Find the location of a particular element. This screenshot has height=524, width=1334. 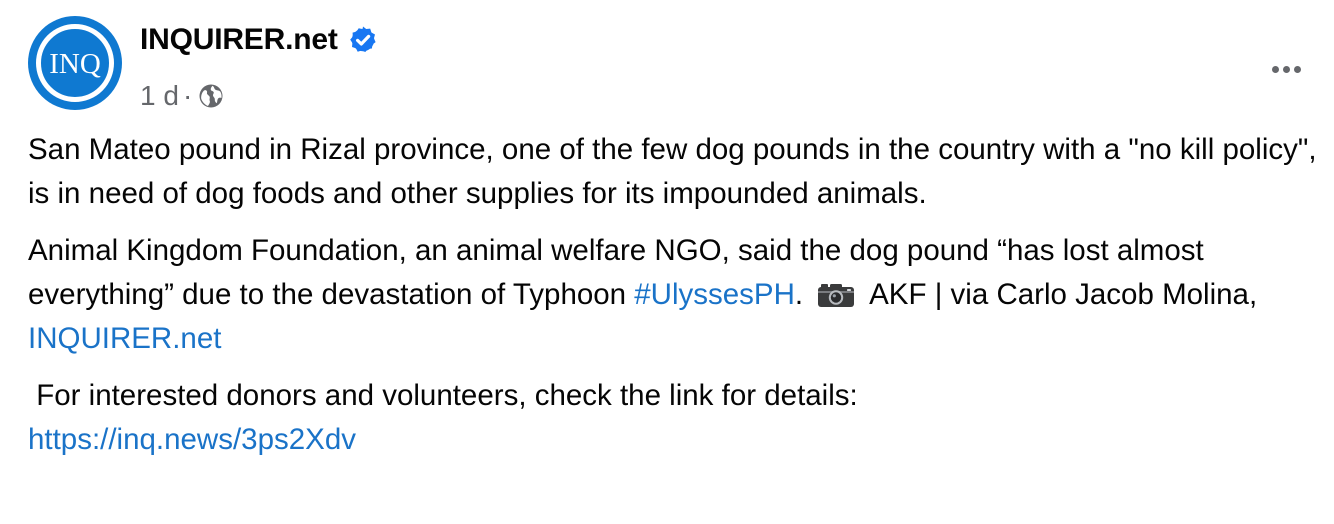

page-name-row: INQUIRER.net is located at coordinates (259, 40).